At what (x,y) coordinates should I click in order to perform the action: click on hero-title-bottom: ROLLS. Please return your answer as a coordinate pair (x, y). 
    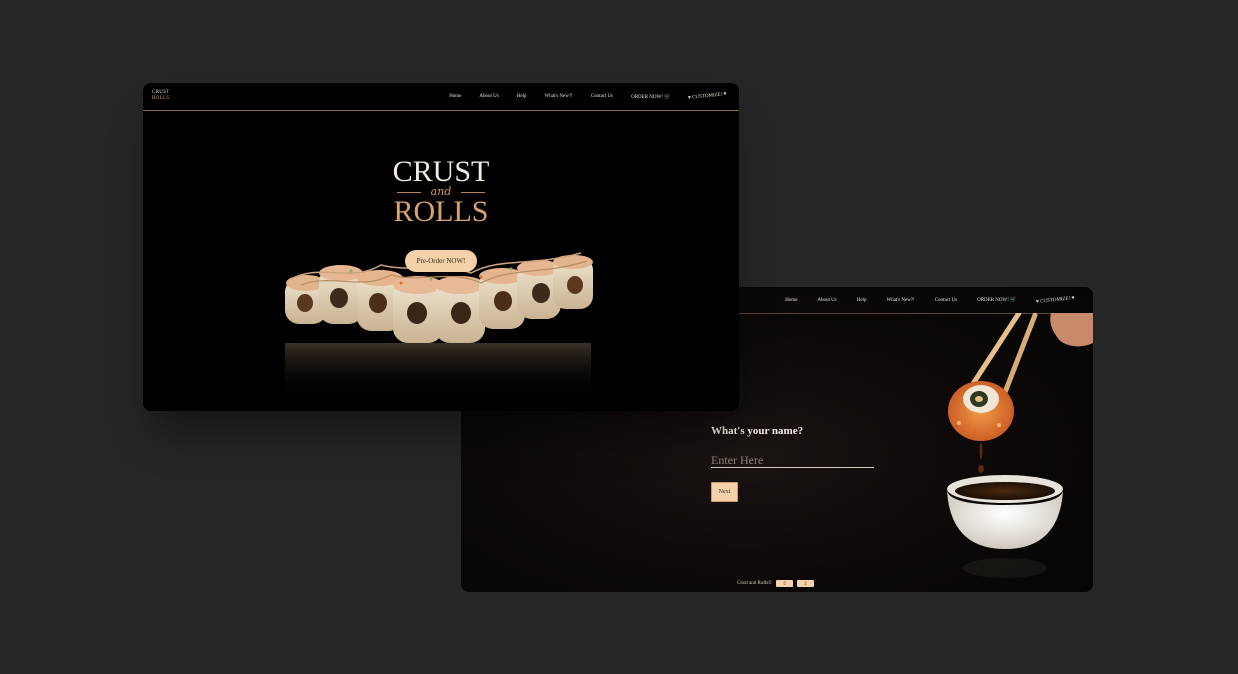
    Looking at the image, I should click on (441, 211).